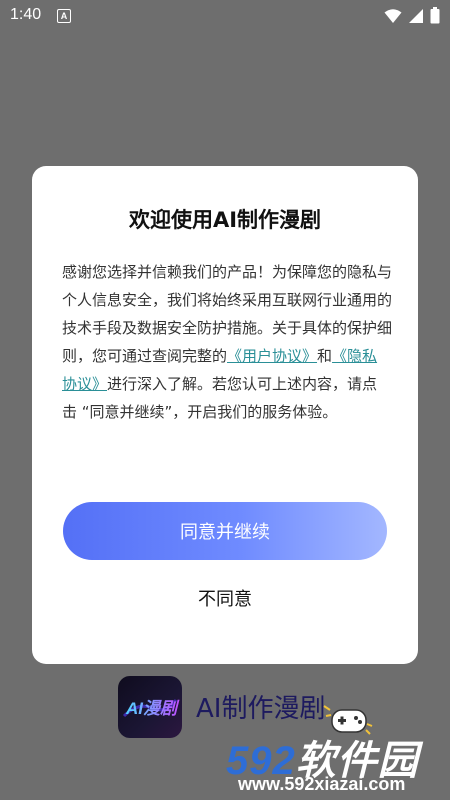 The height and width of the screenshot is (800, 450). I want to click on app-logo: AI漫剧, so click(150, 707).